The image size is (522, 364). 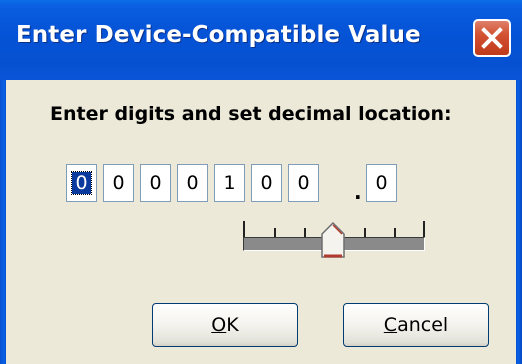 What do you see at coordinates (229, 183) in the screenshot?
I see `digit-box-5: 1` at bounding box center [229, 183].